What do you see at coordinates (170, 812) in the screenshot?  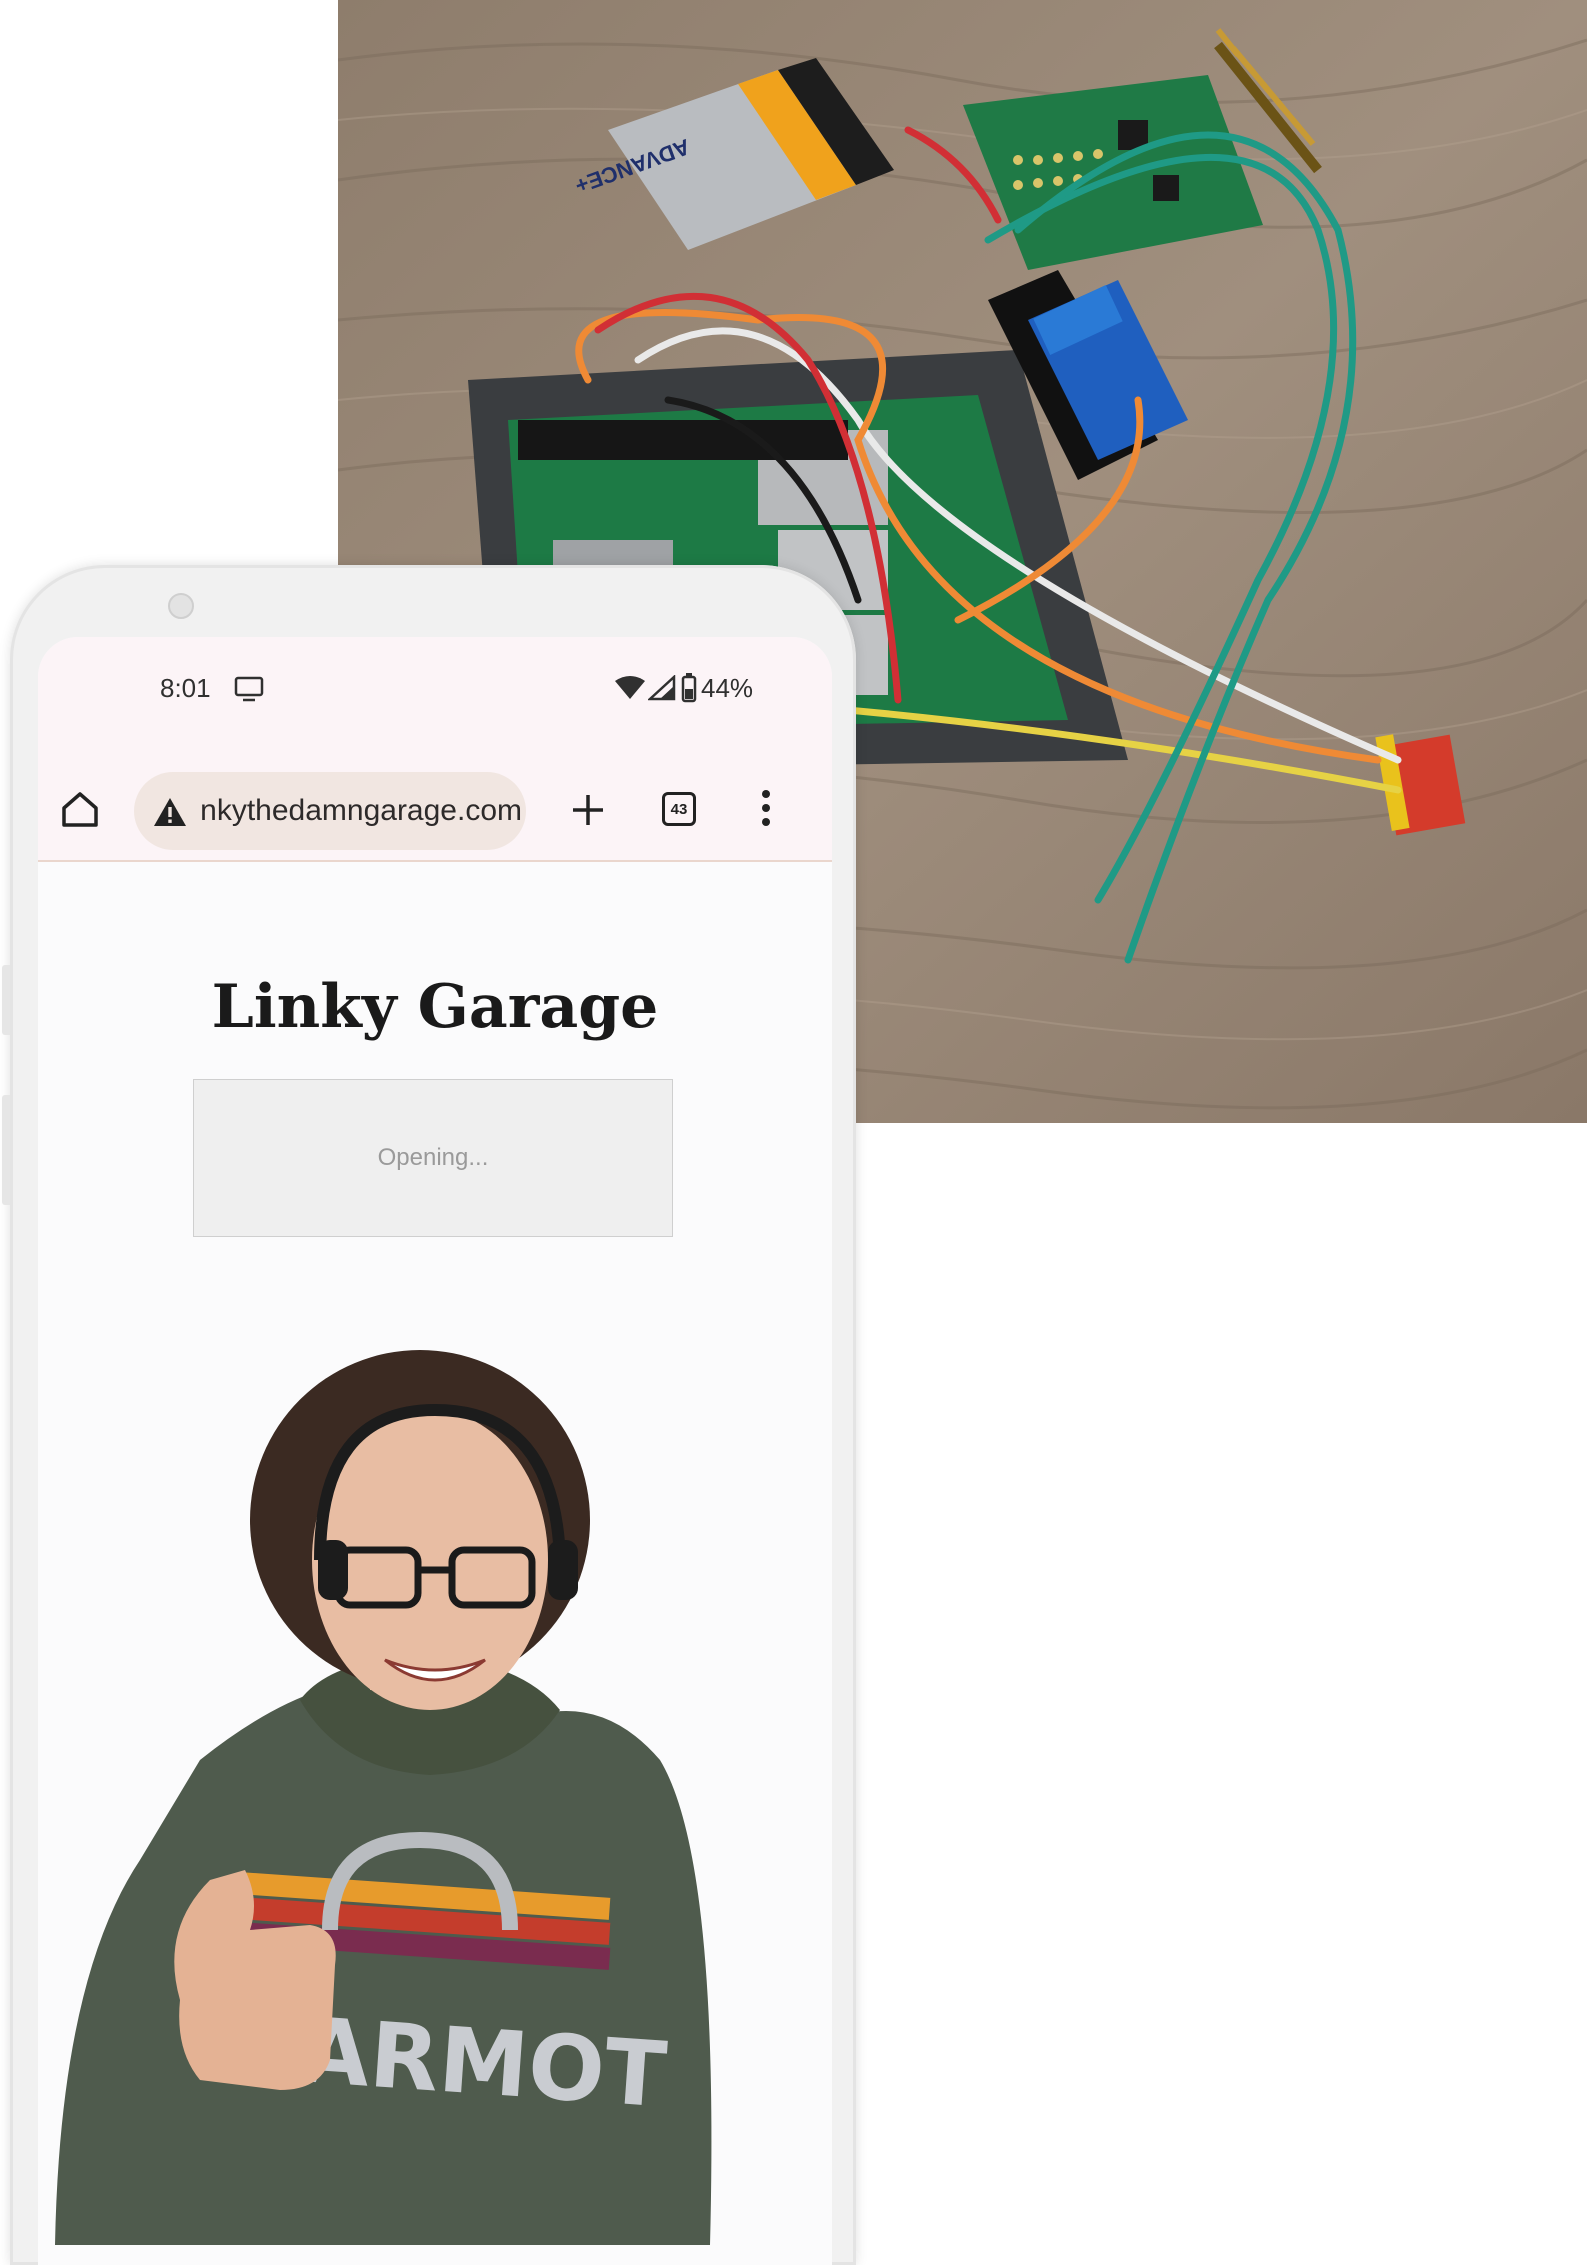 I see `warning-icon` at bounding box center [170, 812].